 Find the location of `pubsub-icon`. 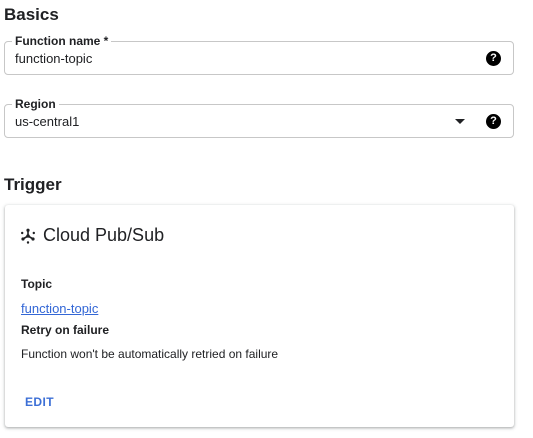

pubsub-icon is located at coordinates (28, 236).